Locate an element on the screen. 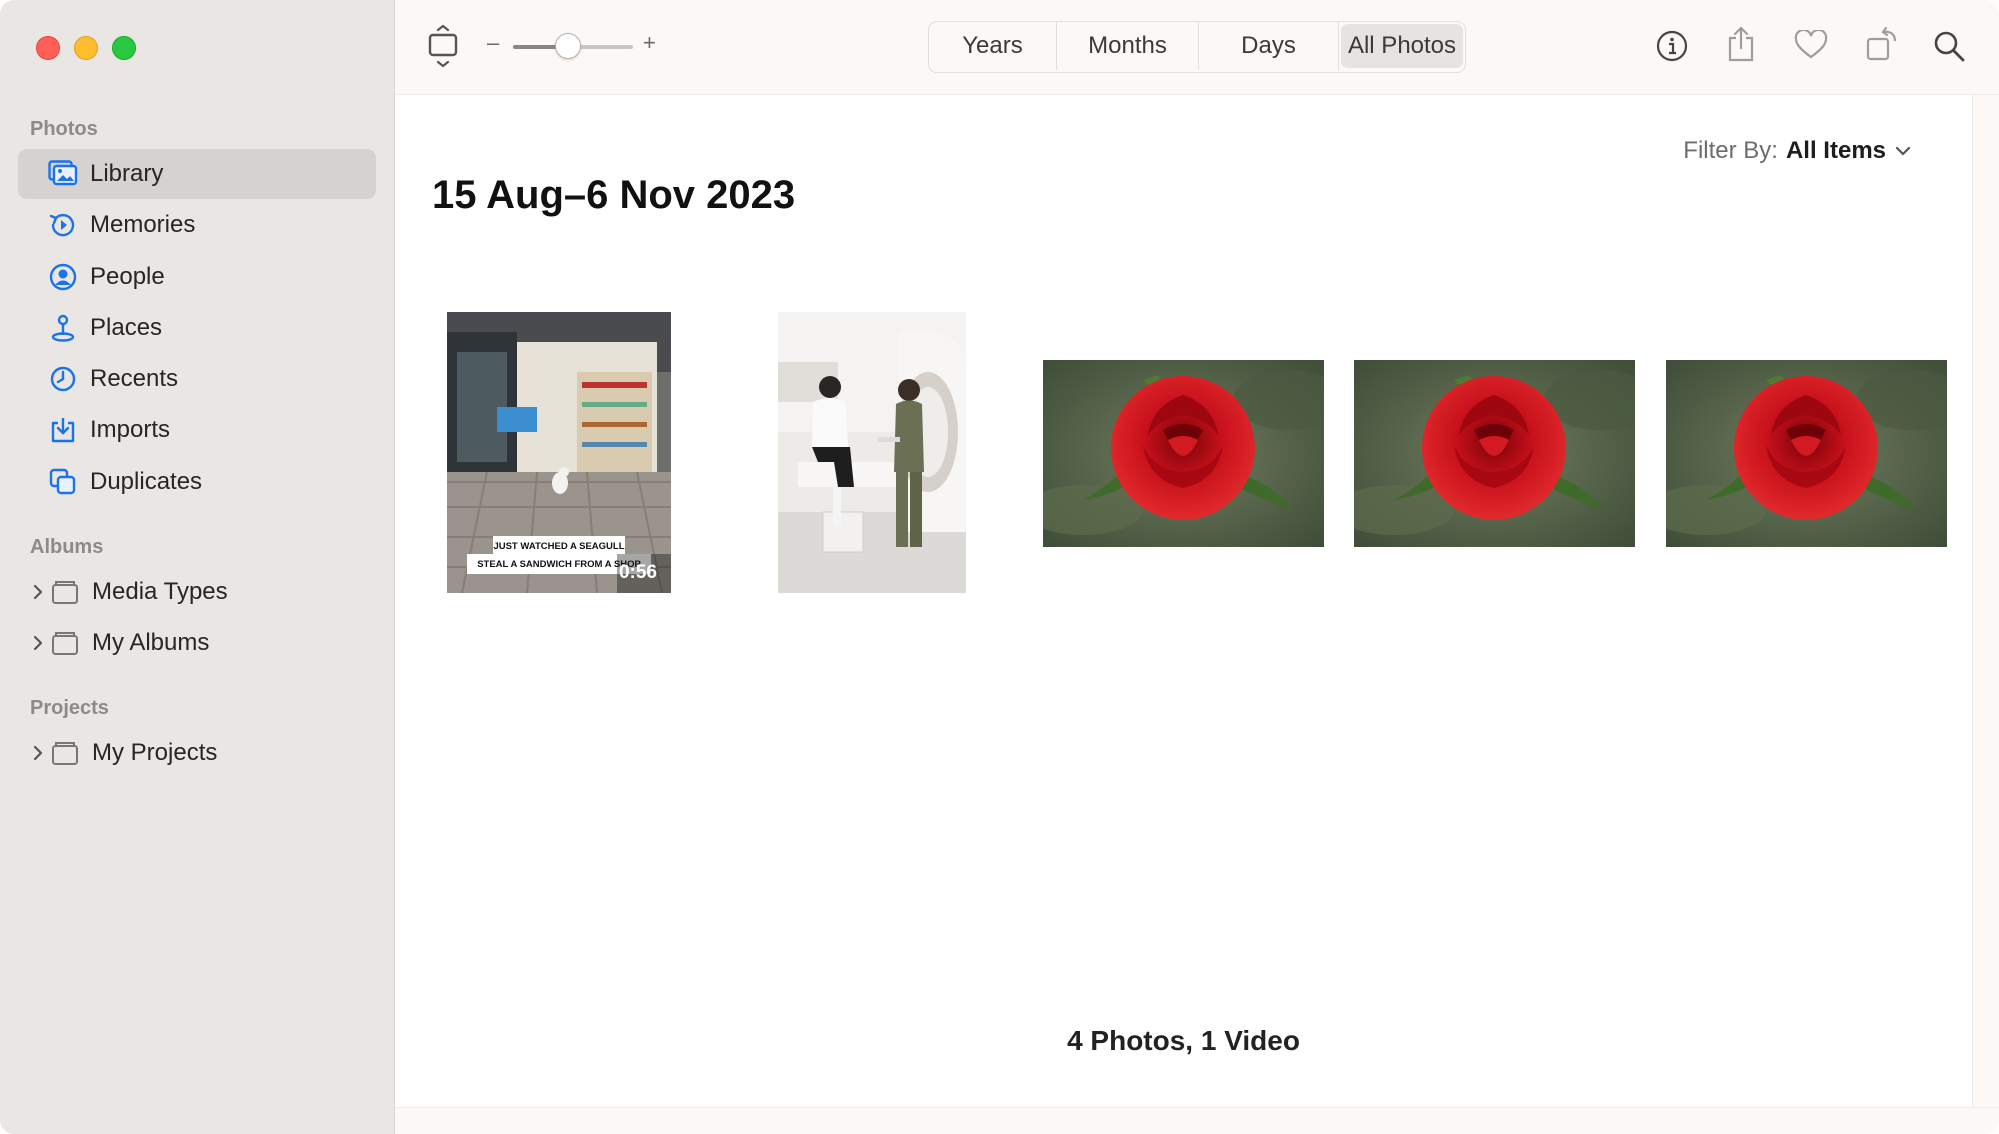 This screenshot has width=1999, height=1134. section-title-photos: Photos is located at coordinates (64, 129).